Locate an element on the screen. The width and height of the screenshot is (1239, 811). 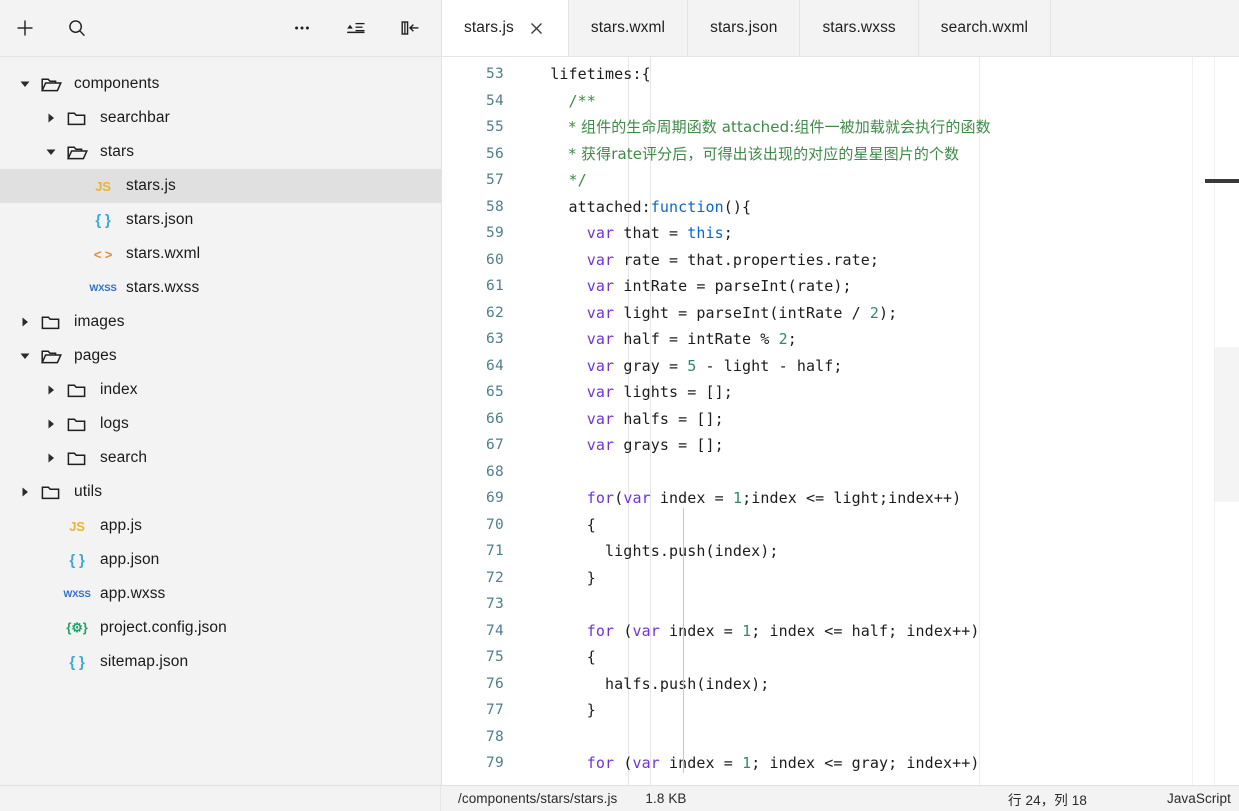
editor-tab-stars-wxss: stars.wxss is located at coordinates (859, 28).